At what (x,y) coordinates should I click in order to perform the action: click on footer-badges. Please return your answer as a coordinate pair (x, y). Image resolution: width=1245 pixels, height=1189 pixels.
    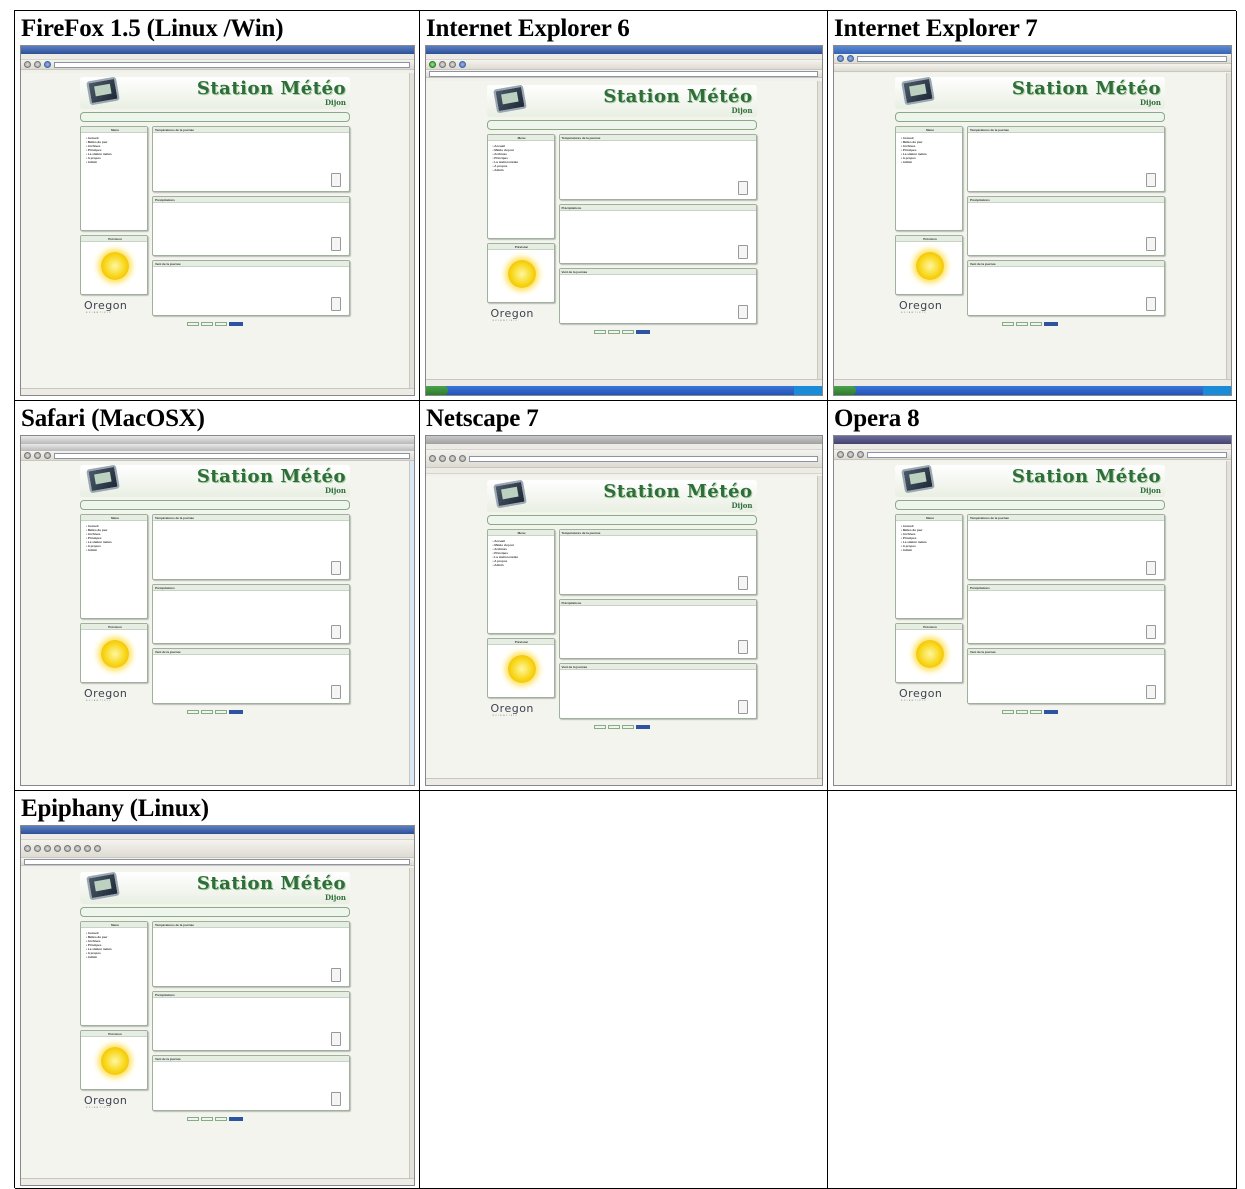
    Looking at the image, I should click on (1030, 325).